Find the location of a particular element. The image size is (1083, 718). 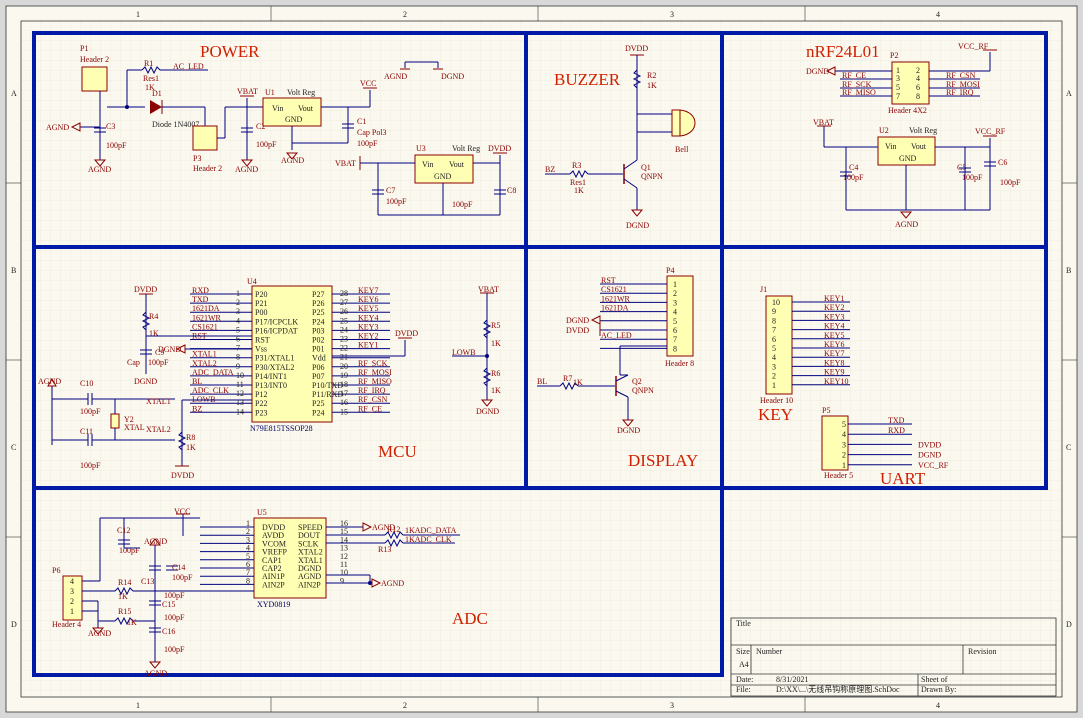

c4-value: 100pF is located at coordinates (853, 177).